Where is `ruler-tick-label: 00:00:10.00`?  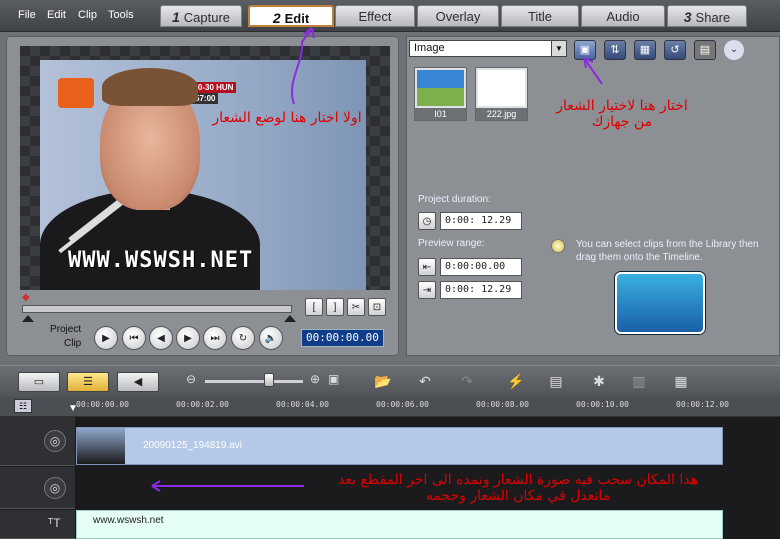
ruler-tick-label: 00:00:10.00 is located at coordinates (602, 404).